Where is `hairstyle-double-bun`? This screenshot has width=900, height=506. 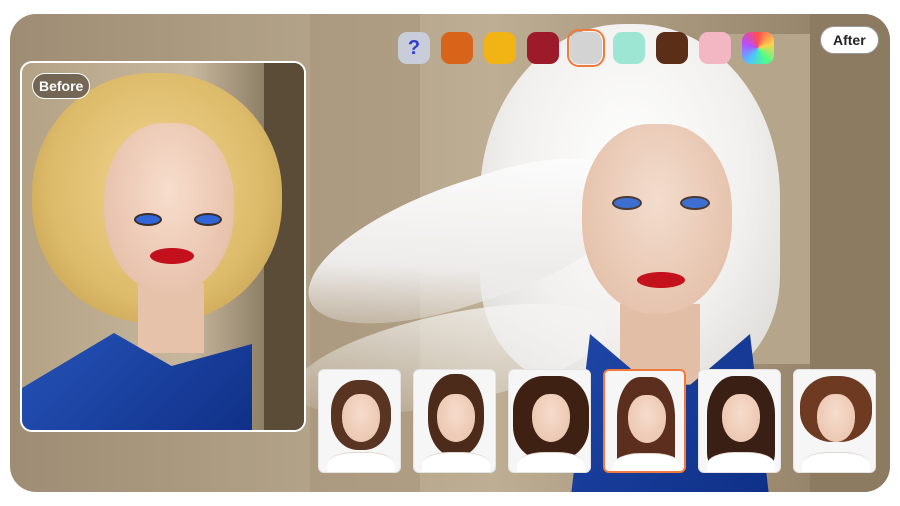
hairstyle-double-bun is located at coordinates (834, 421).